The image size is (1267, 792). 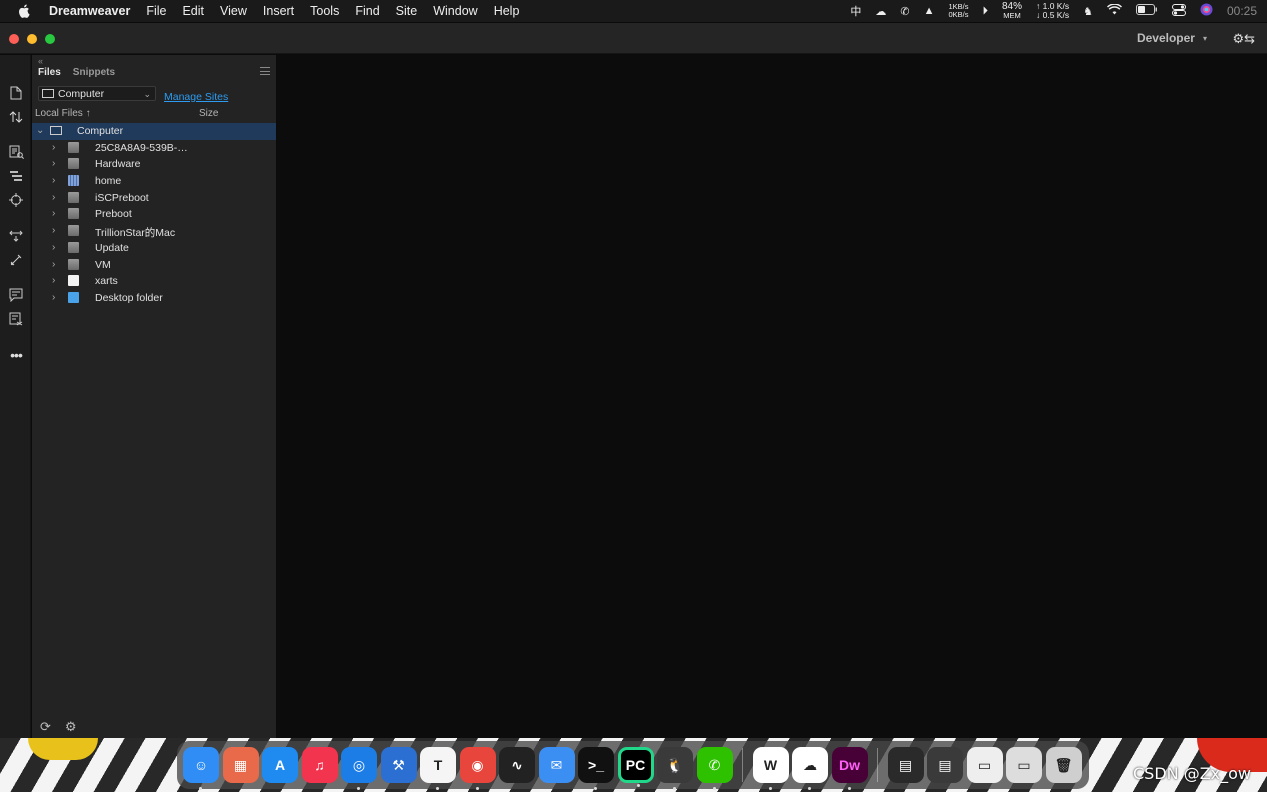 I want to click on tab-files: Files, so click(x=49, y=73).